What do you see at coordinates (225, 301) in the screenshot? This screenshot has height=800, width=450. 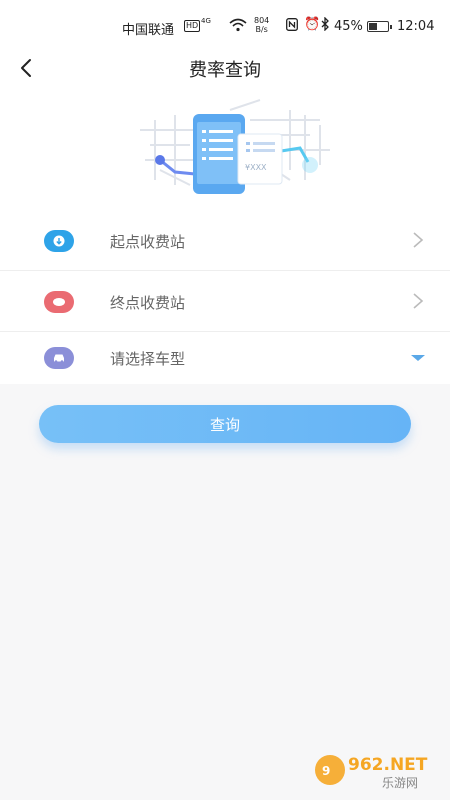 I see `end-station-row: 终点收费站` at bounding box center [225, 301].